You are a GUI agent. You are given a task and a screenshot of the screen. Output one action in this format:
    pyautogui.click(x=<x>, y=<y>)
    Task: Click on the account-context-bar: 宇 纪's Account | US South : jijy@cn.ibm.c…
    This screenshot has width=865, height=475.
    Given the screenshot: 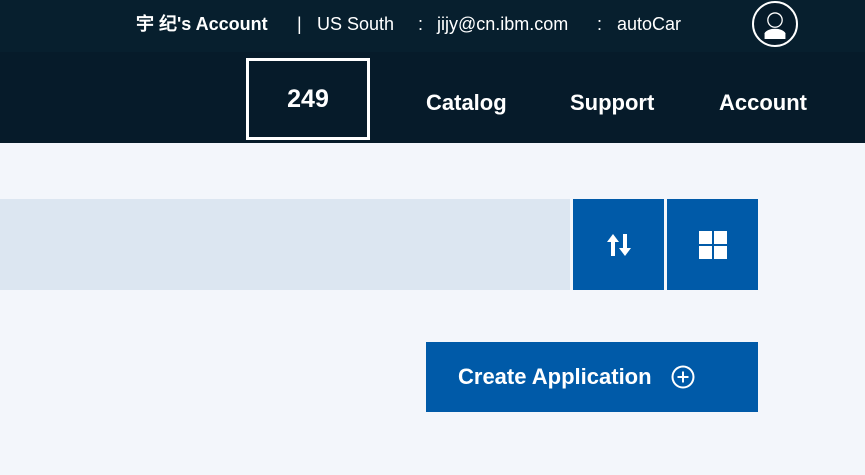 What is the action you would take?
    pyautogui.click(x=432, y=26)
    